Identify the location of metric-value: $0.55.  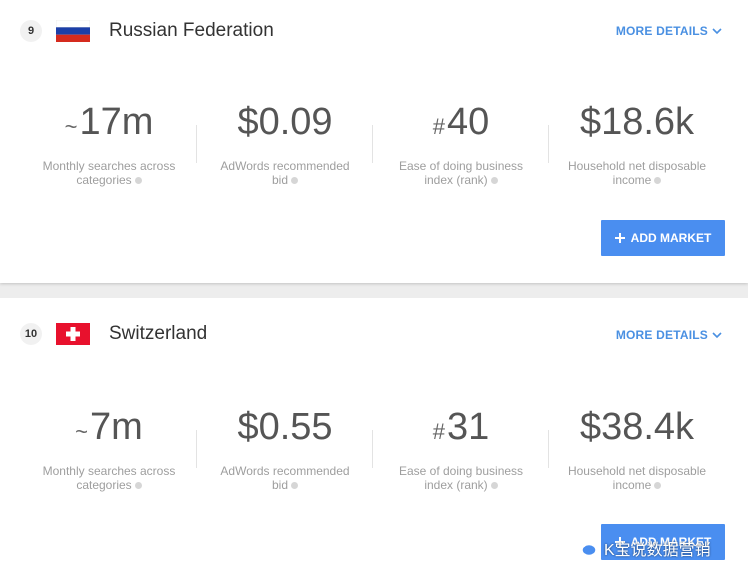
(285, 427).